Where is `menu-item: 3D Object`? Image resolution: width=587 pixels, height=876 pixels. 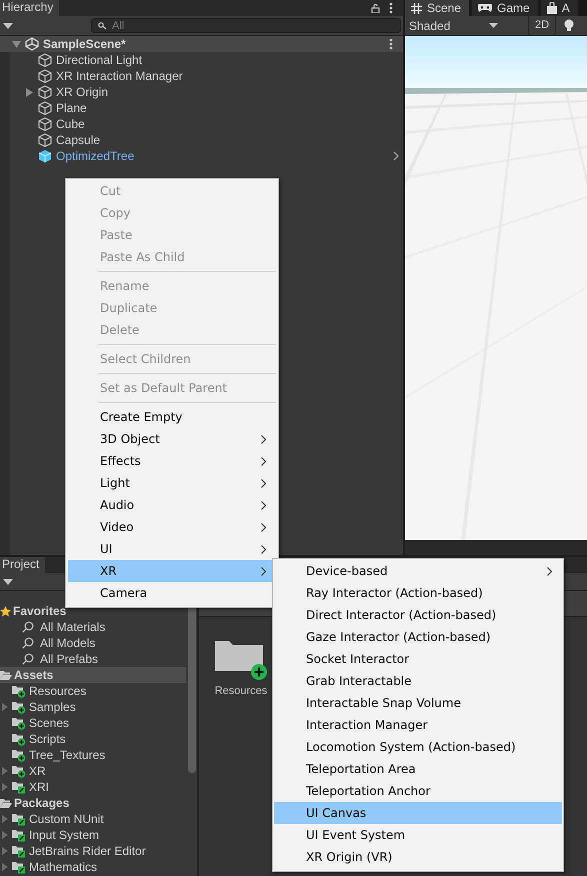 menu-item: 3D Object is located at coordinates (172, 439).